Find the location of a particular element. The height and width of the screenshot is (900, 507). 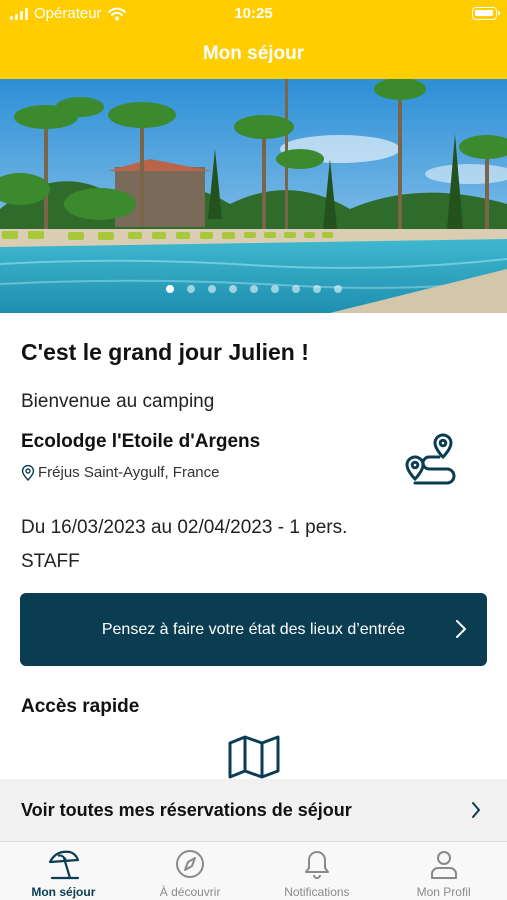

carousel-dots is located at coordinates (253, 289).